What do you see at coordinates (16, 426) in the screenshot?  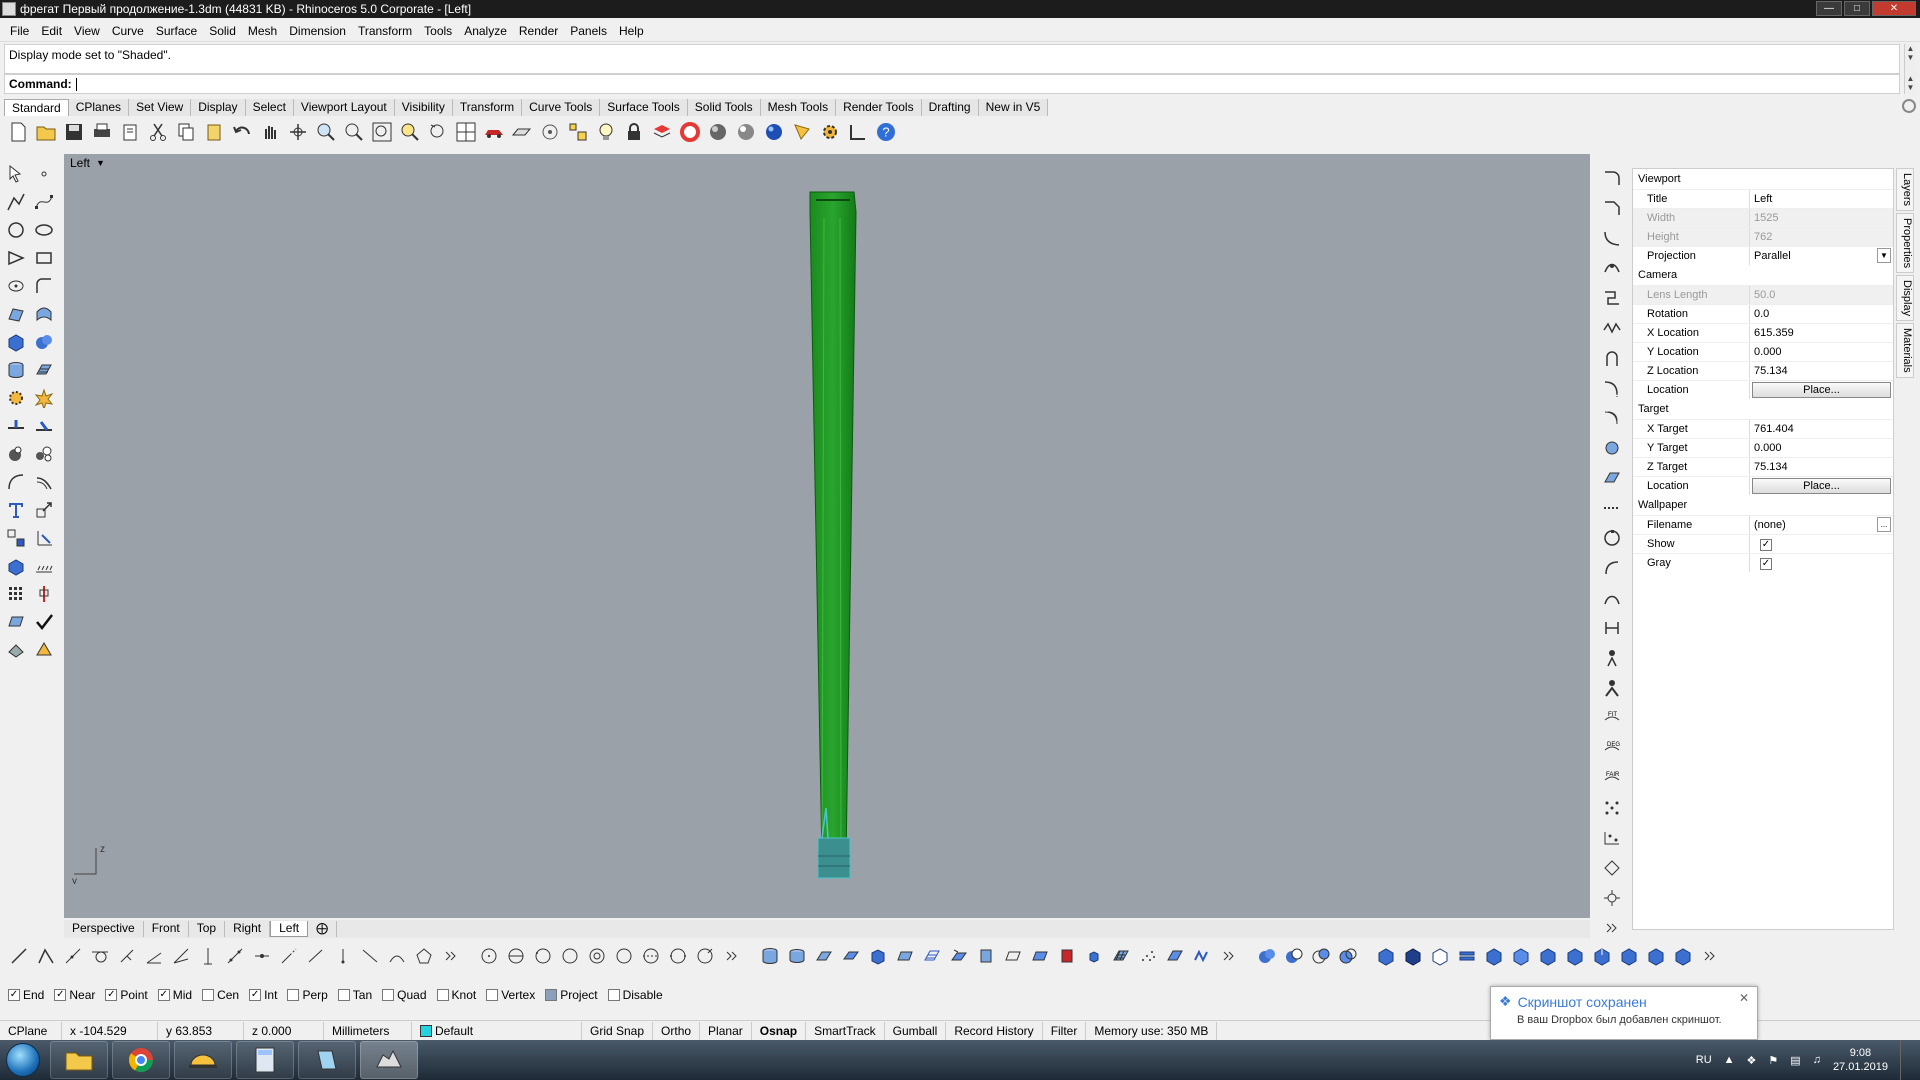 I see `split-icon` at bounding box center [16, 426].